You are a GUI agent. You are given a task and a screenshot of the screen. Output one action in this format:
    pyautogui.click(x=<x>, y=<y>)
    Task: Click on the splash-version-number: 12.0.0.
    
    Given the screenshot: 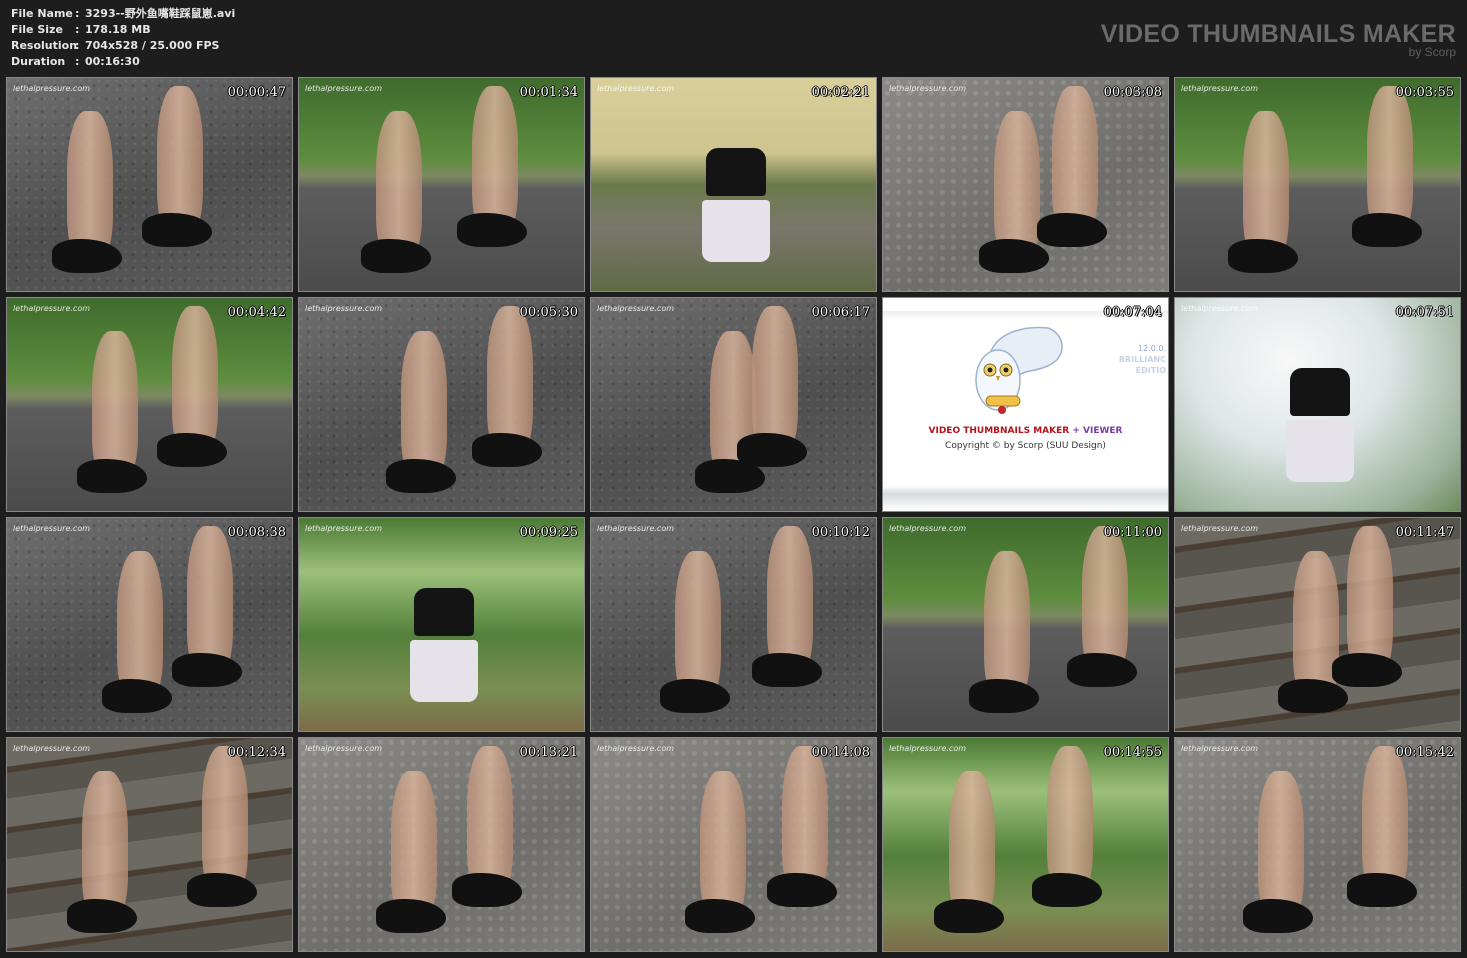 What is the action you would take?
    pyautogui.click(x=1152, y=348)
    